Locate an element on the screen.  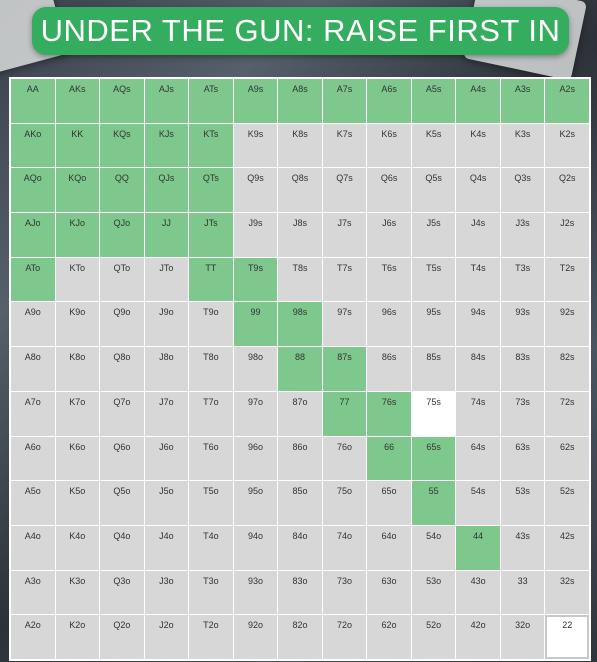
hand-cell-q5o: Q5o is located at coordinates (122, 503).